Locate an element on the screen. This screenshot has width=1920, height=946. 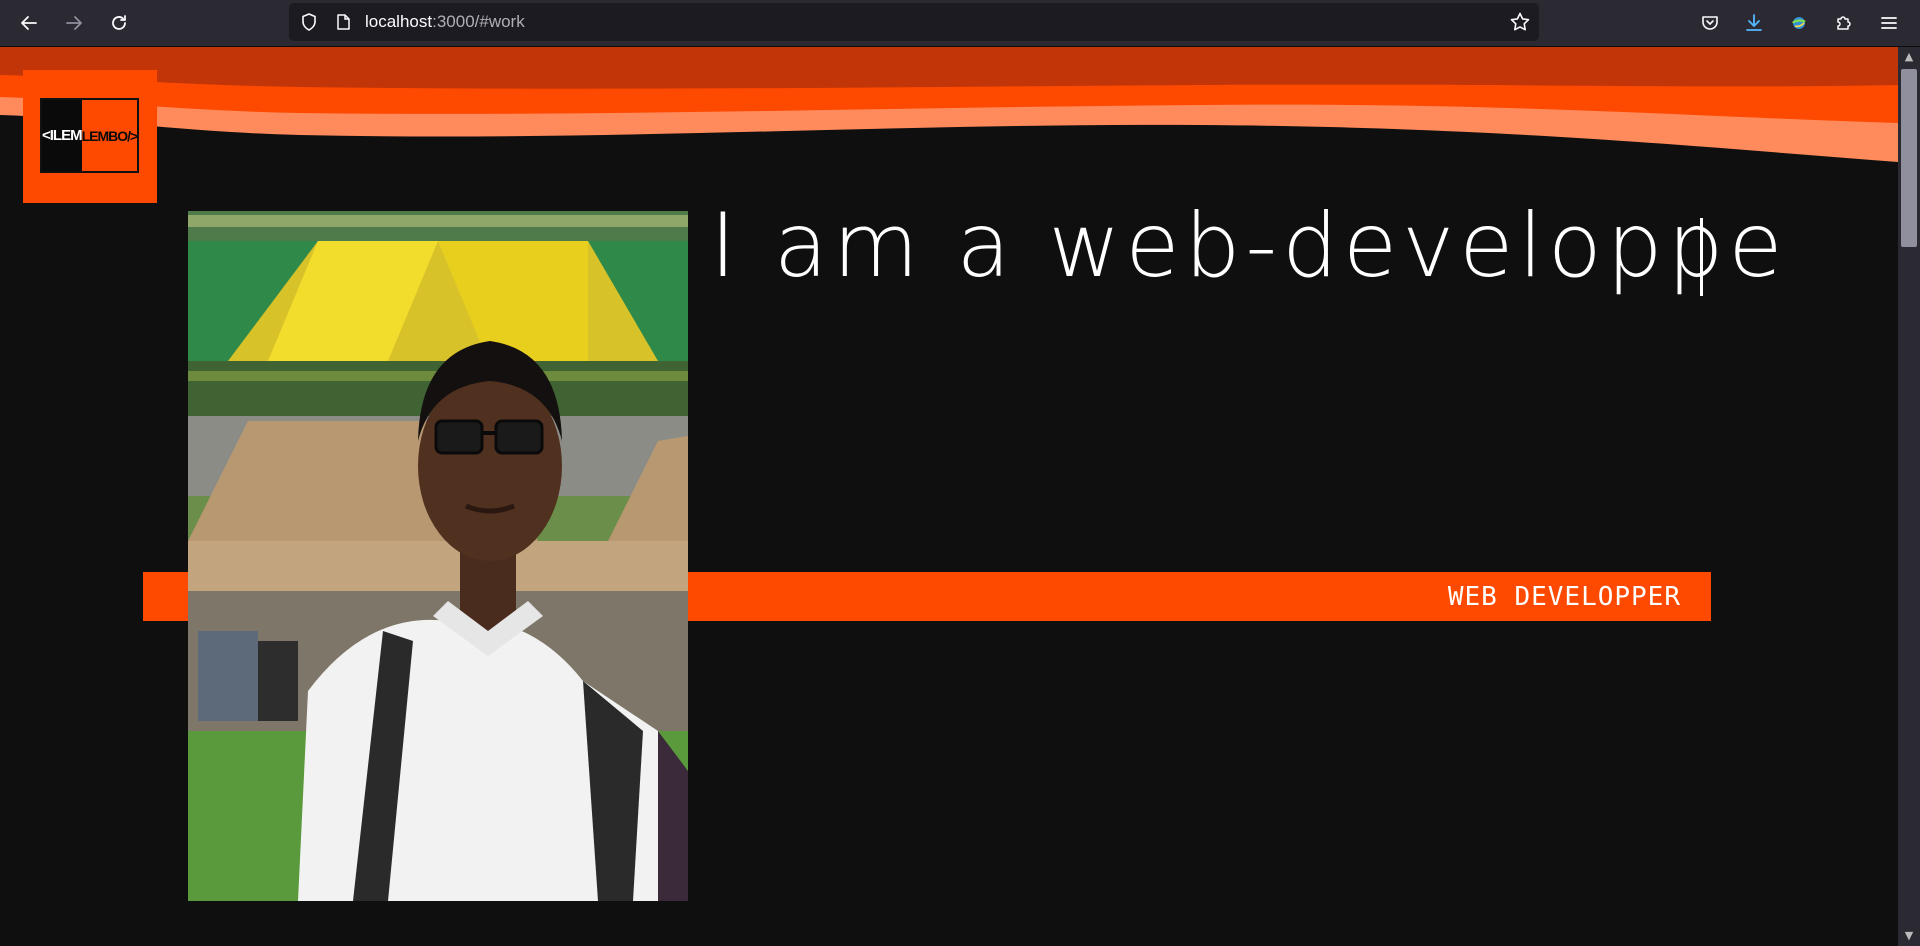
url-text: localhost:3000/#work is located at coordinates (445, 22).